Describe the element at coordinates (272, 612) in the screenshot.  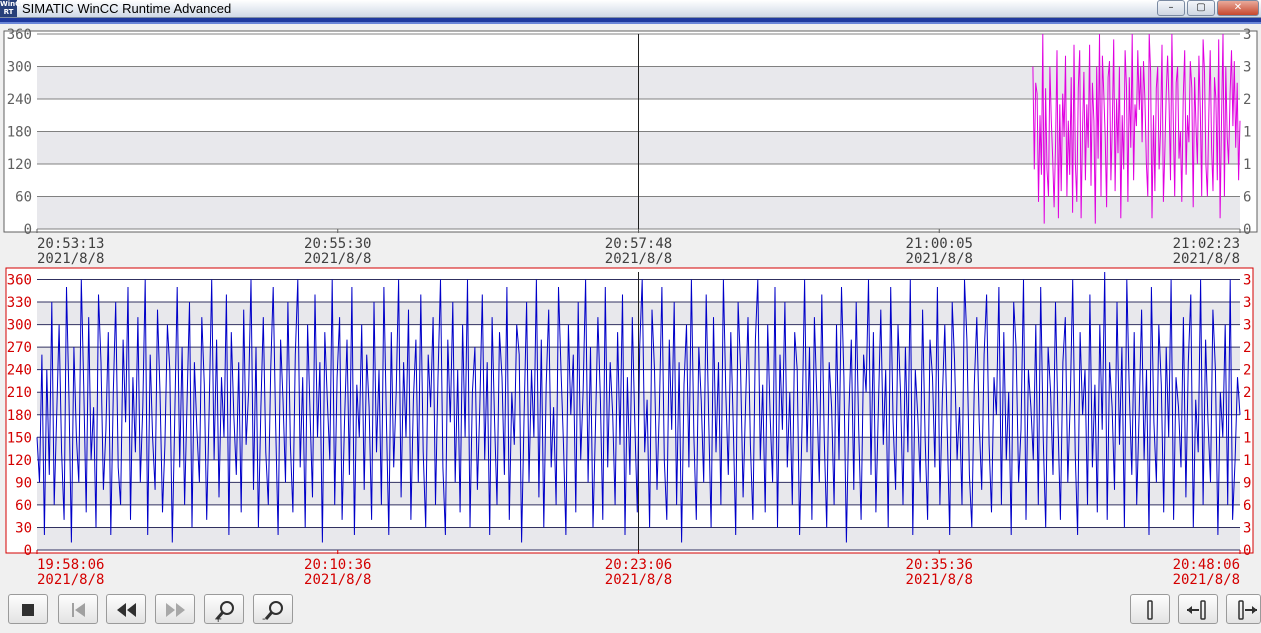
I see `zoom-out-icon: -` at that location.